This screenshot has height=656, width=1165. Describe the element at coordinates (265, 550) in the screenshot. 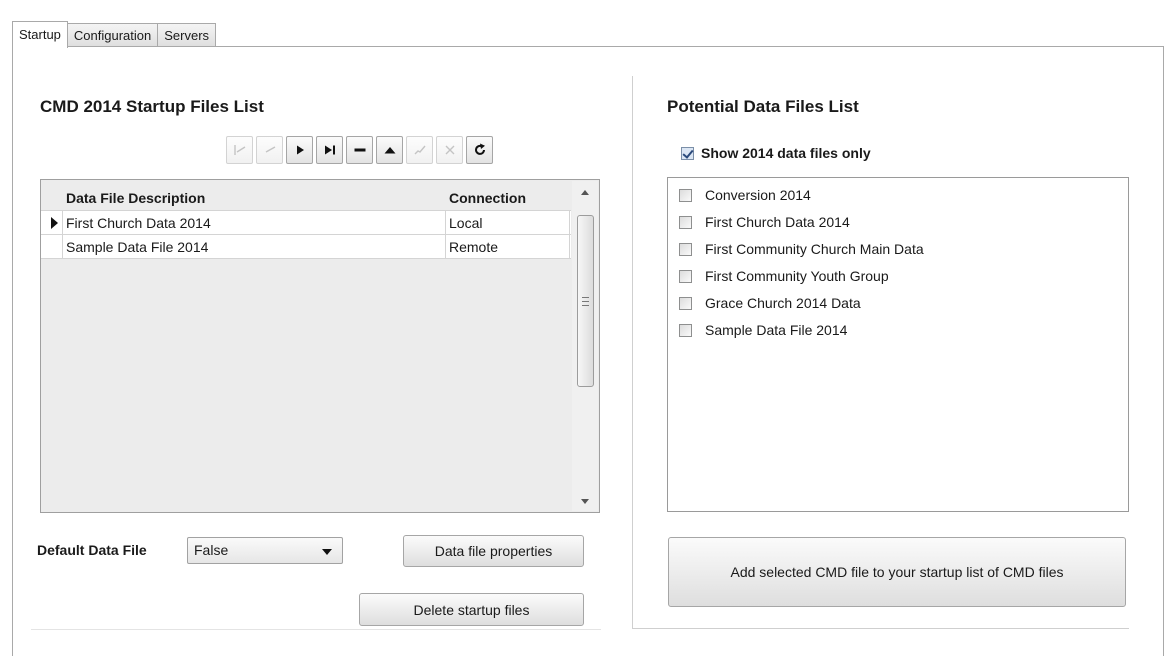

I see `default-data-file-select: False` at that location.